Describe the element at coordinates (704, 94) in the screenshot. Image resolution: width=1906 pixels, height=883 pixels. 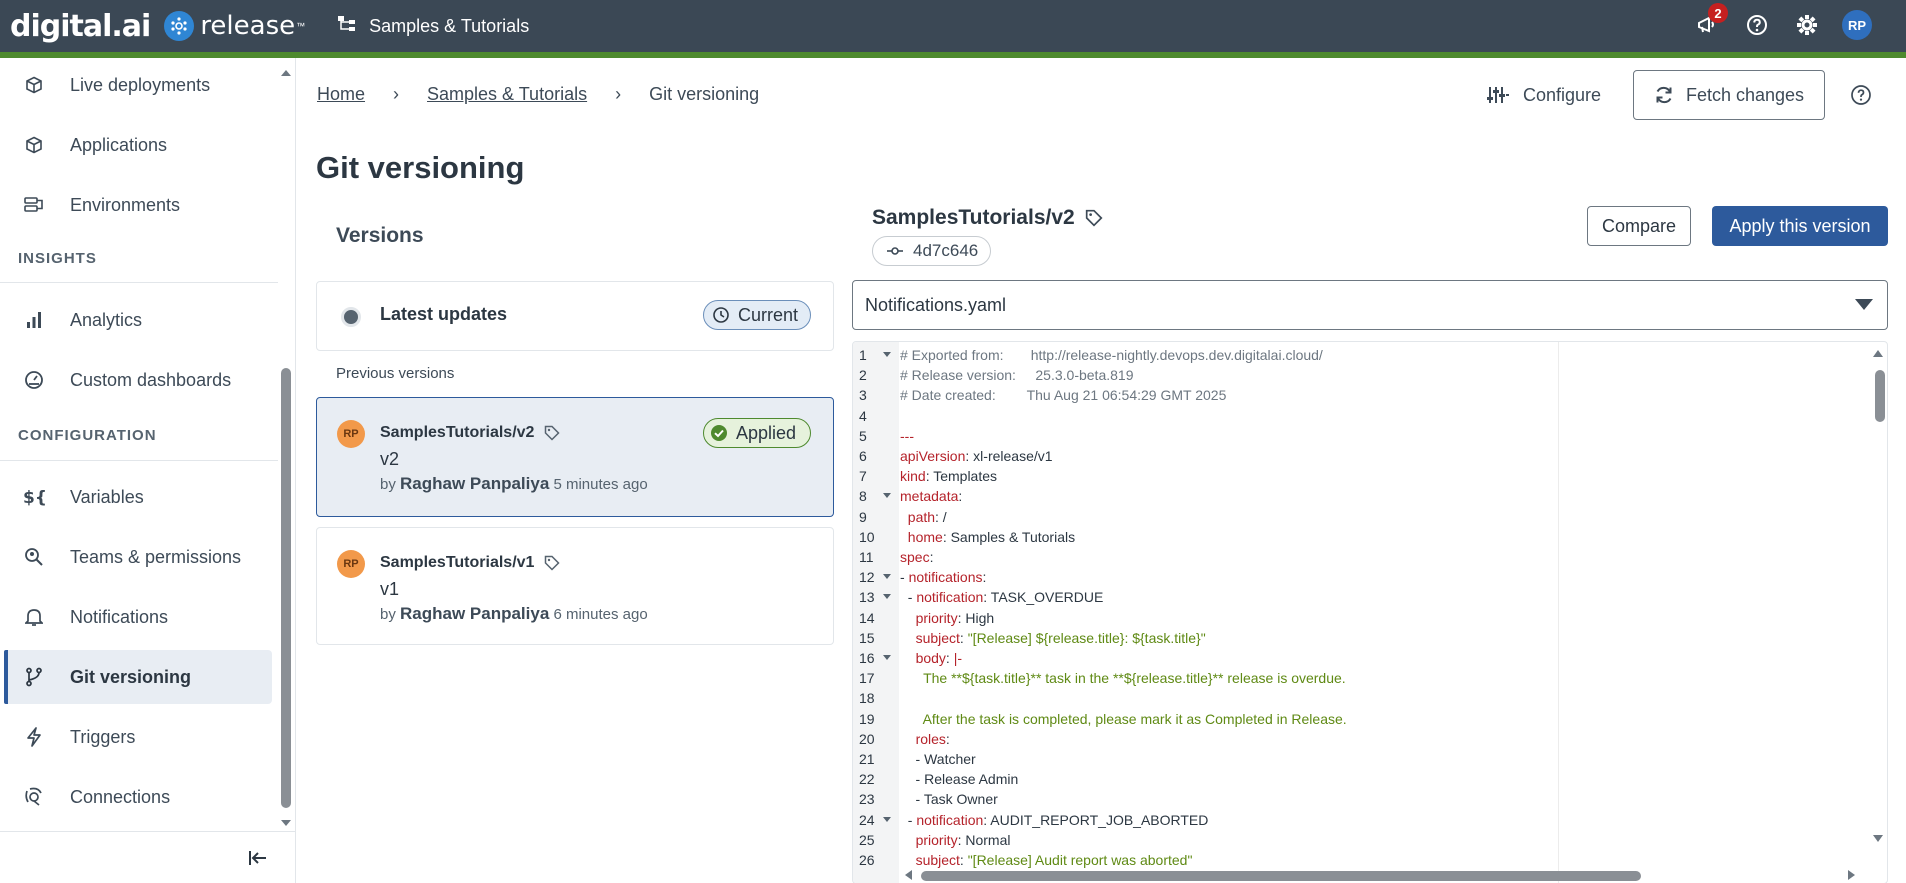
I see `breadcrumb-current: Git versioning` at that location.